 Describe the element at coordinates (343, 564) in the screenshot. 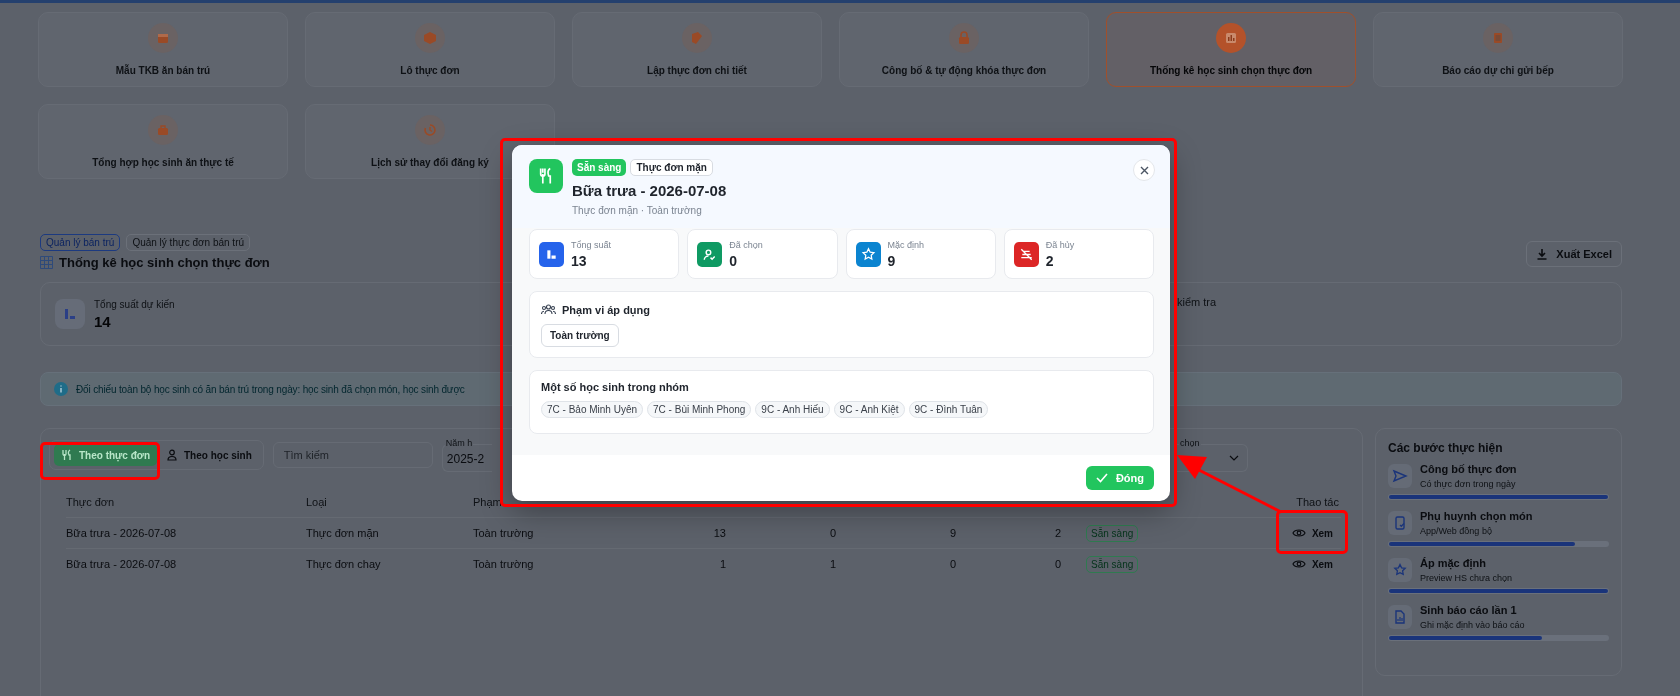

I see `table-cell: Thực đơn chay` at that location.